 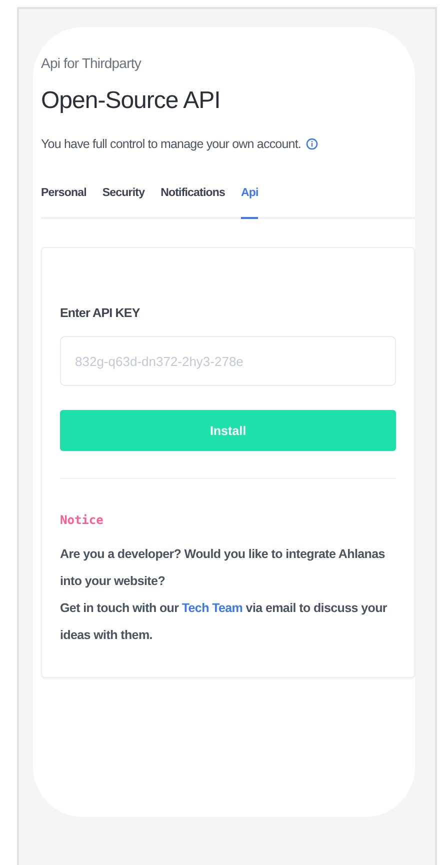 What do you see at coordinates (249, 203) in the screenshot?
I see `tab: Api` at bounding box center [249, 203].